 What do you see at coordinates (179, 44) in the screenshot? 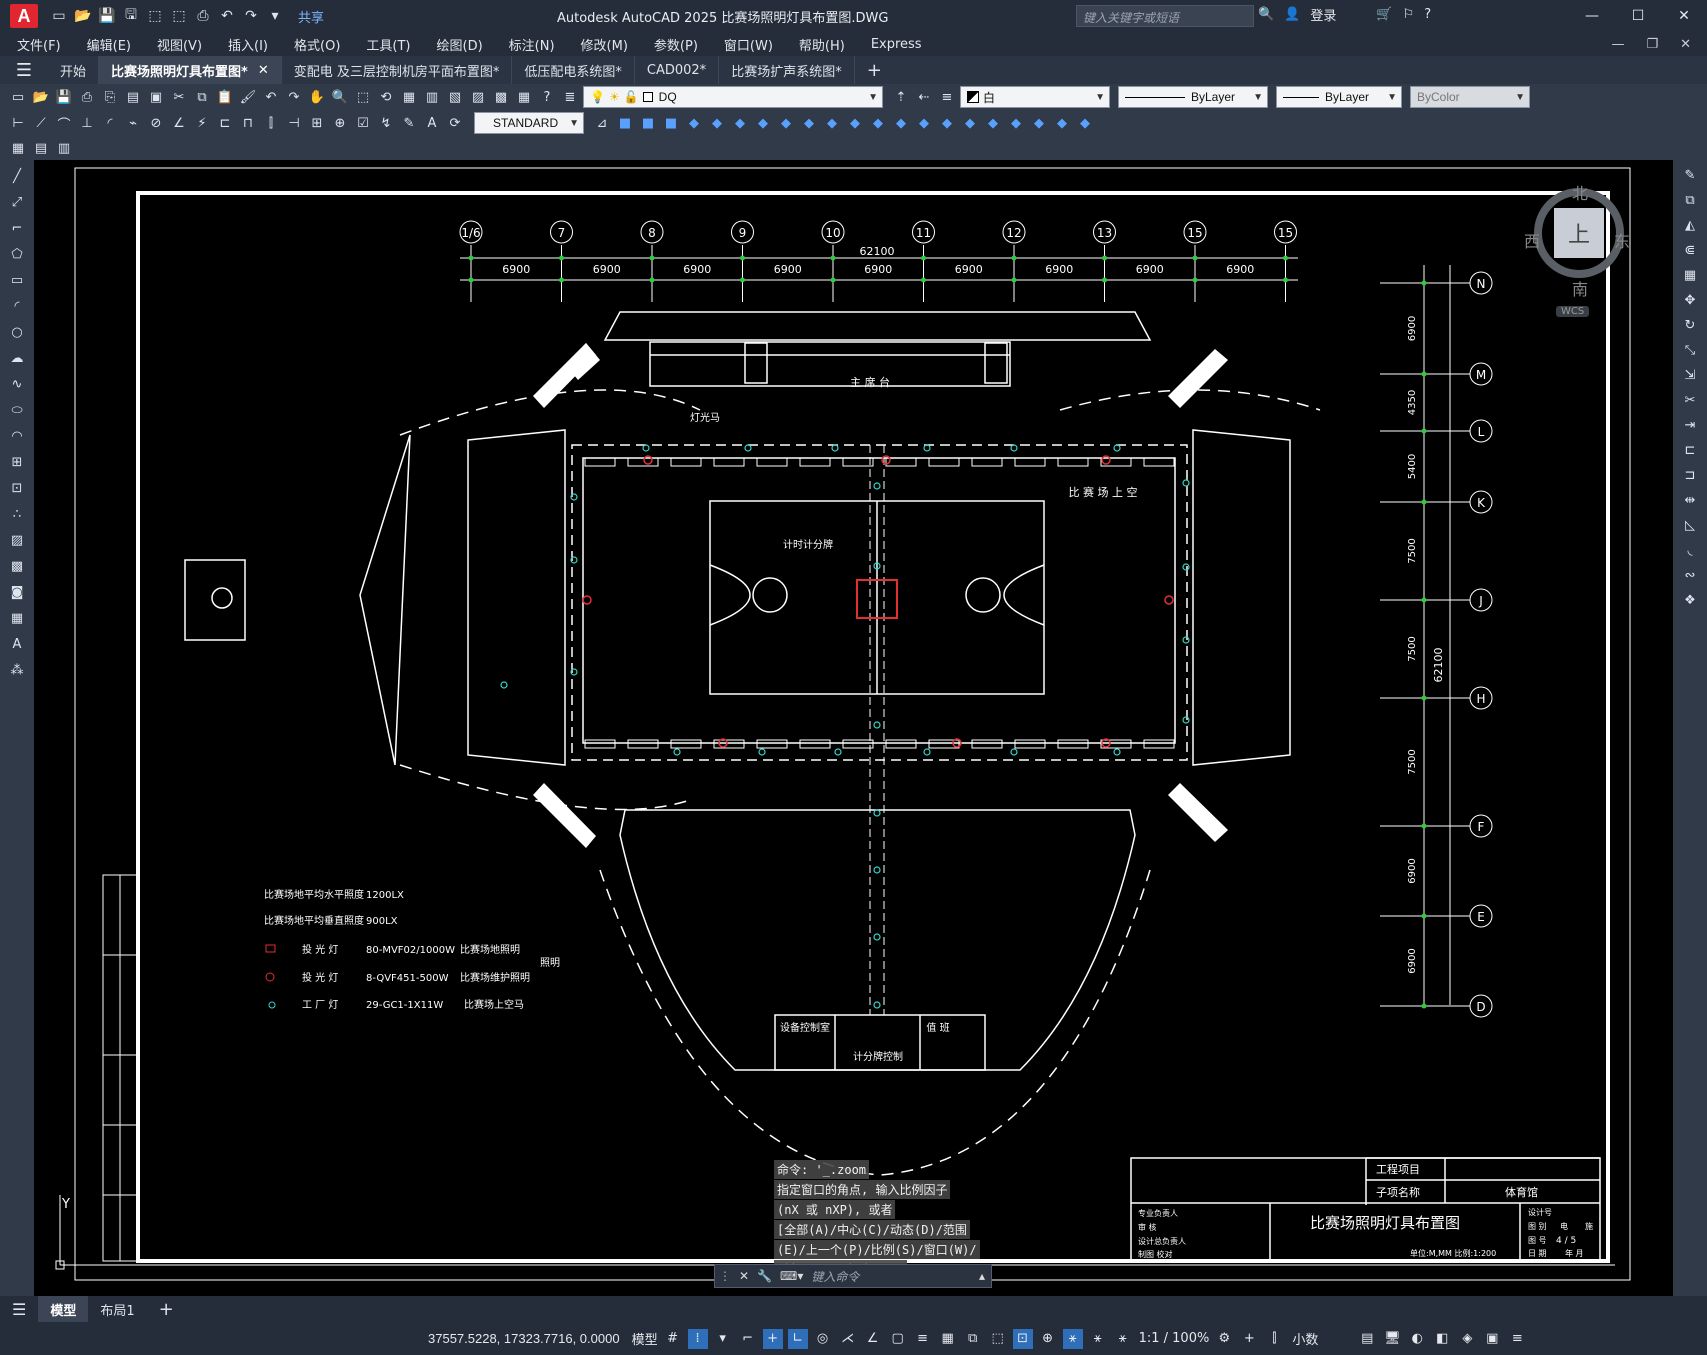
I see `menu-view: 视图(V)` at bounding box center [179, 44].